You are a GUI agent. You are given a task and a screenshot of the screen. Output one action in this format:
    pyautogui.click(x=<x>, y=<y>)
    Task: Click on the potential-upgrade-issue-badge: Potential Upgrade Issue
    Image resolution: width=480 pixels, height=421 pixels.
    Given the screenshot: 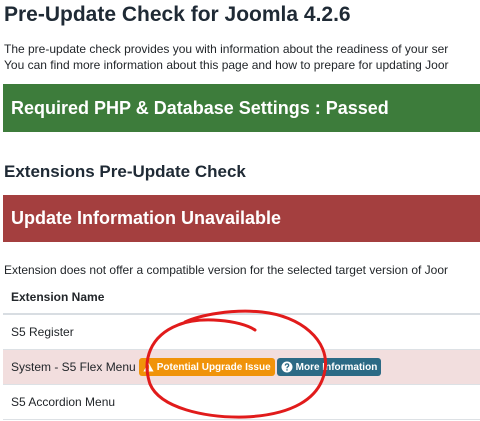 What is the action you would take?
    pyautogui.click(x=206, y=367)
    